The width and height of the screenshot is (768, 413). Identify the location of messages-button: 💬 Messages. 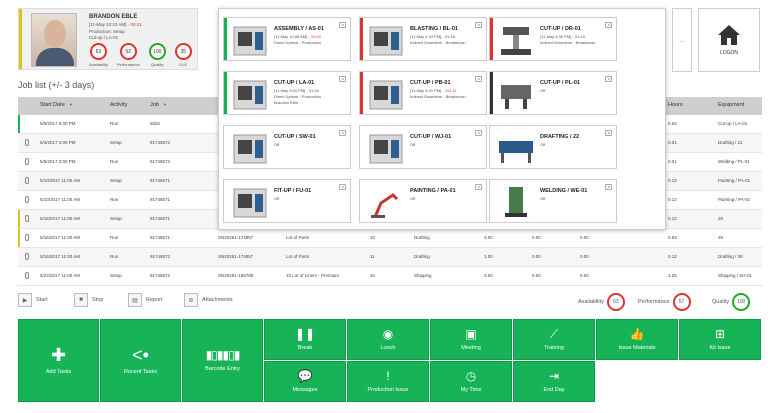
(305, 381).